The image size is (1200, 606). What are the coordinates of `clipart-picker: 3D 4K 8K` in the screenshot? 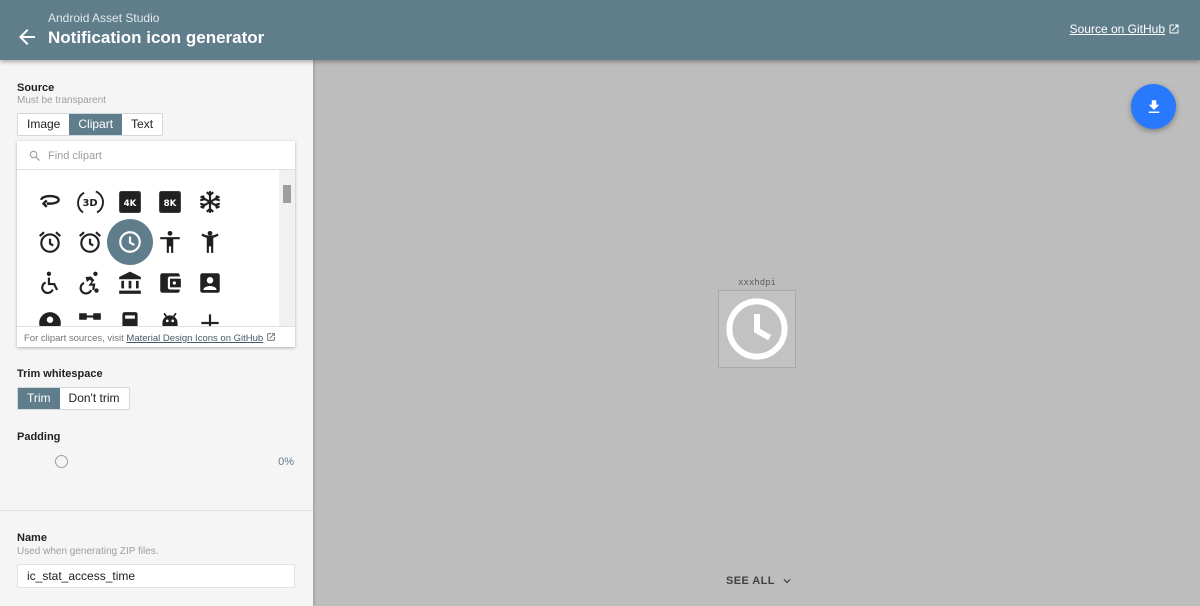 It's located at (156, 244).